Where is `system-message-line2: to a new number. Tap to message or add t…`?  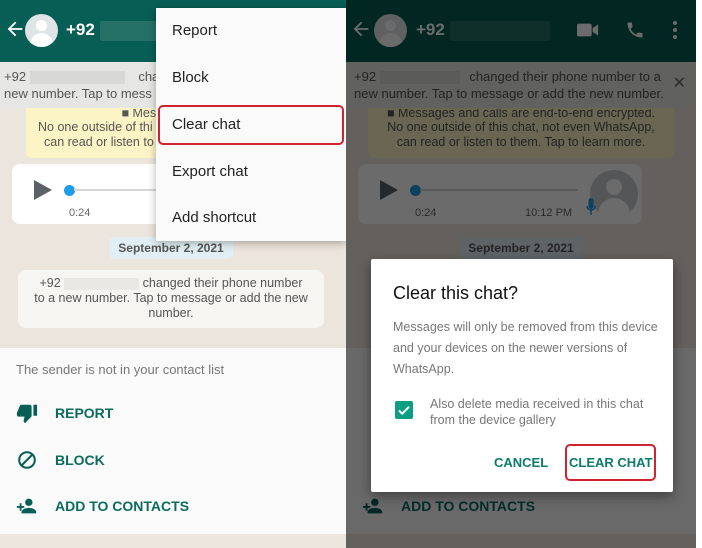 system-message-line2: to a new number. Tap to message or add t… is located at coordinates (171, 298).